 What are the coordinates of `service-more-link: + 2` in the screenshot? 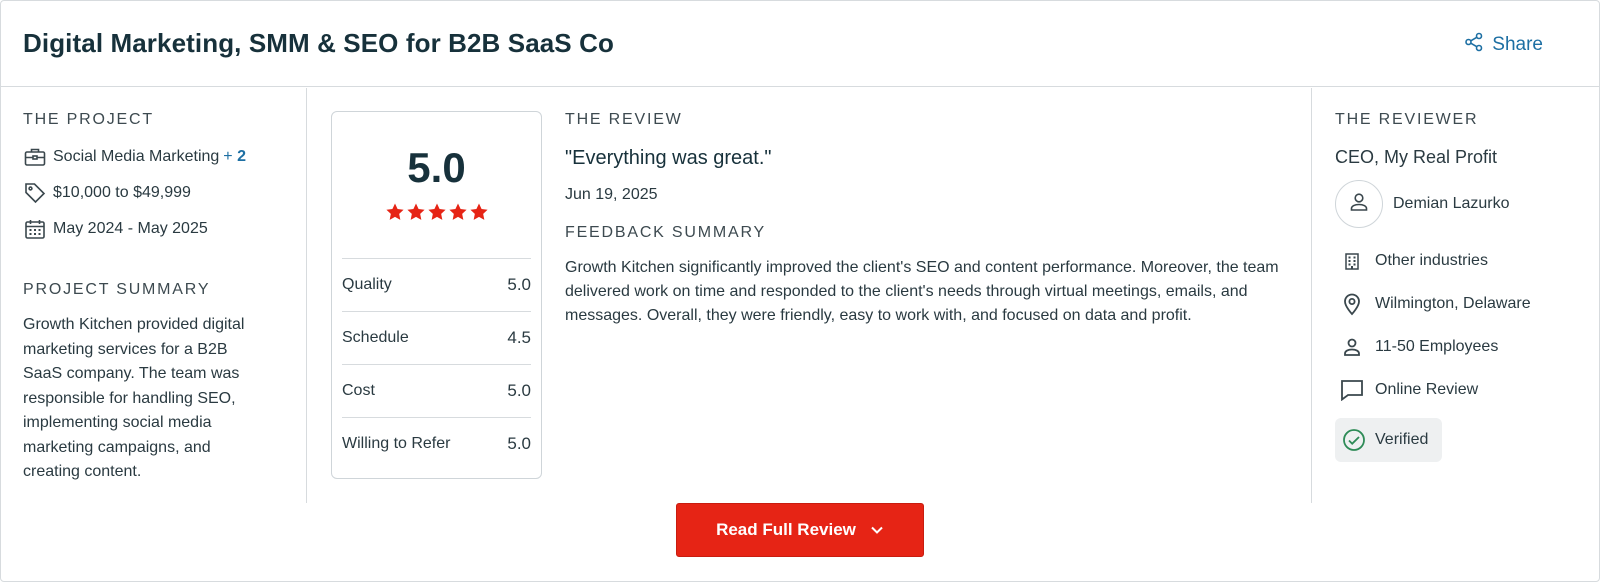 It's located at (234, 157).